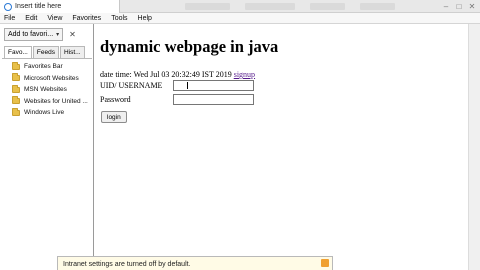  I want to click on menu-favorites: Favorites, so click(86, 18).